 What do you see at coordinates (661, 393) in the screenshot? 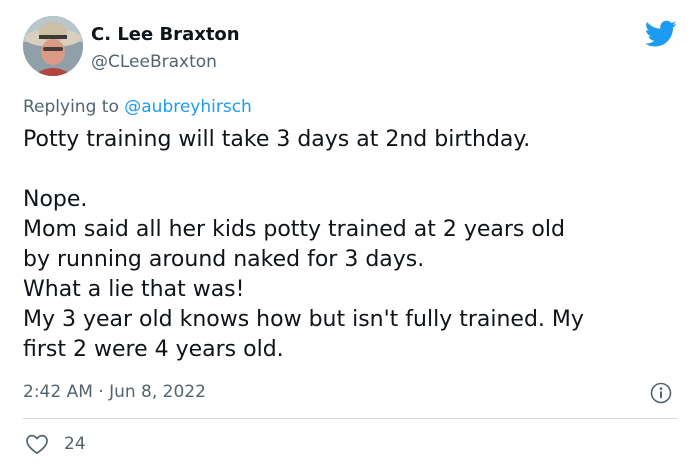
I see `info-icon` at bounding box center [661, 393].